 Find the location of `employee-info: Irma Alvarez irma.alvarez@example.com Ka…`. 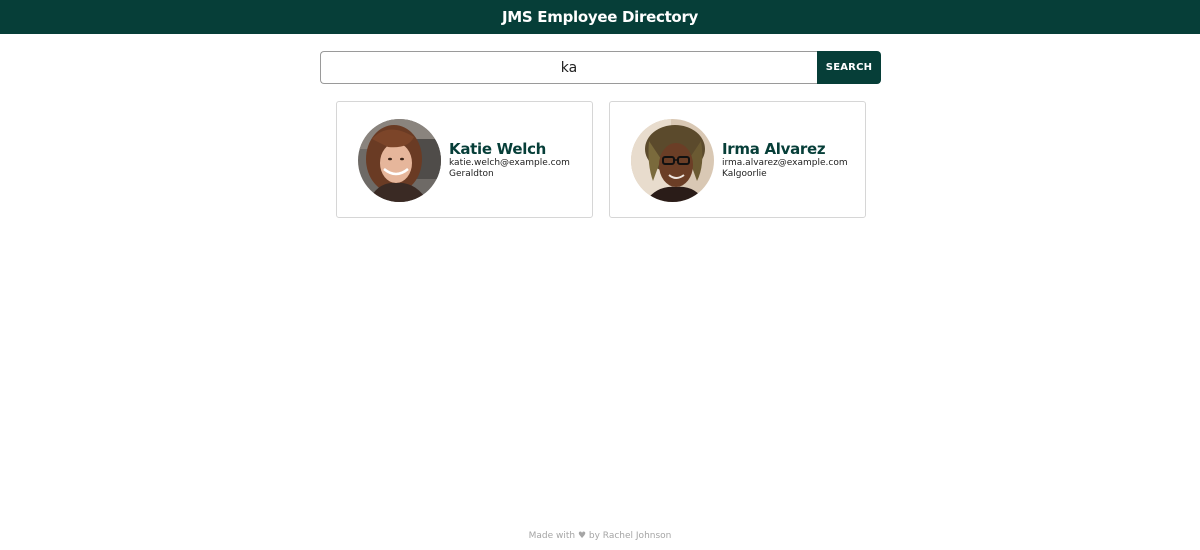

employee-info: Irma Alvarez irma.alvarez@example.com Ka… is located at coordinates (785, 160).